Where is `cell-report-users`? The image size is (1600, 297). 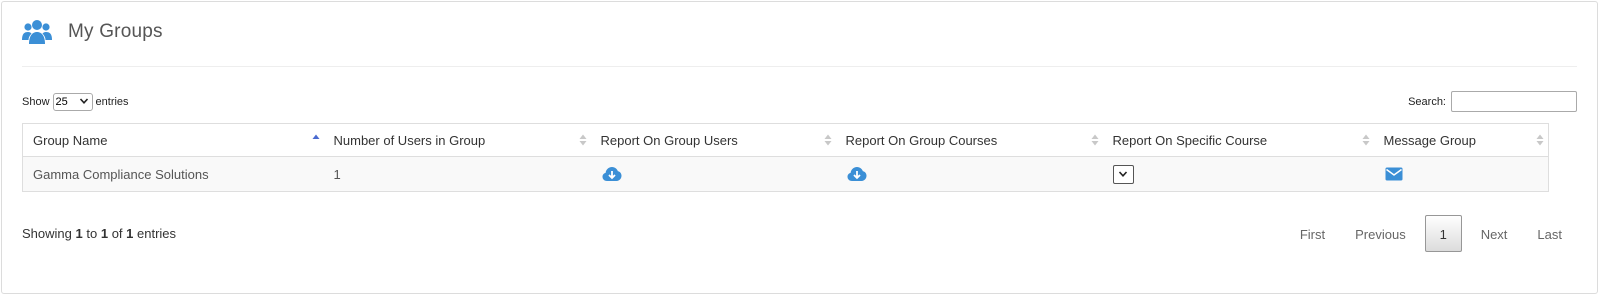 cell-report-users is located at coordinates (713, 174).